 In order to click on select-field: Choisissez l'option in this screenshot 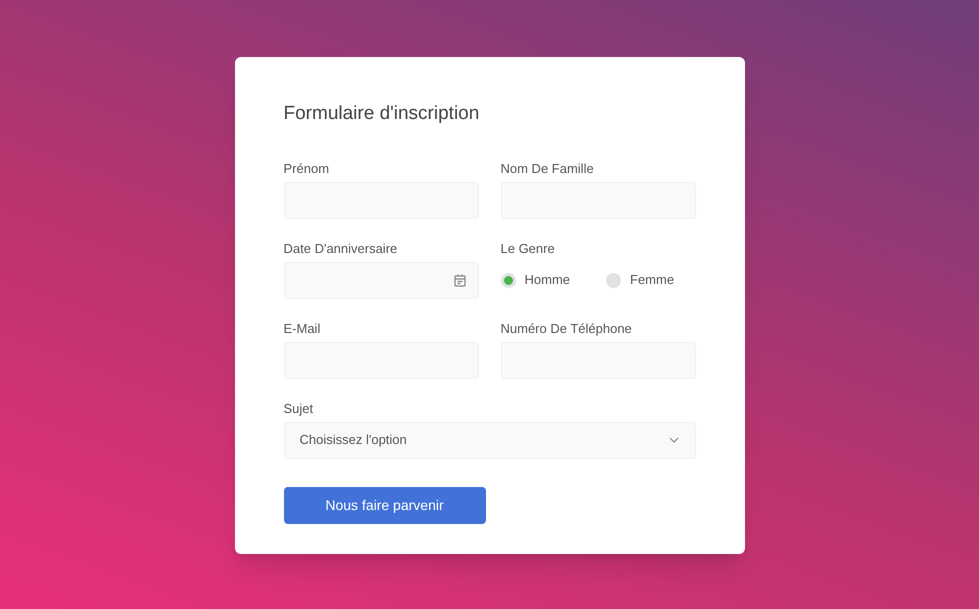, I will do `click(490, 440)`.